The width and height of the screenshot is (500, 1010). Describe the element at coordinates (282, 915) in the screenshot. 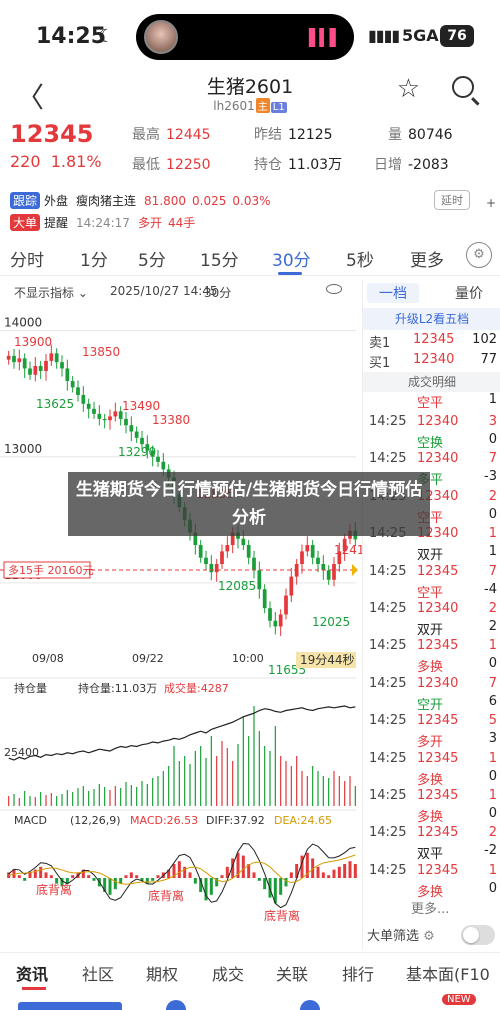

I see `divergence-label: 底背离` at that location.